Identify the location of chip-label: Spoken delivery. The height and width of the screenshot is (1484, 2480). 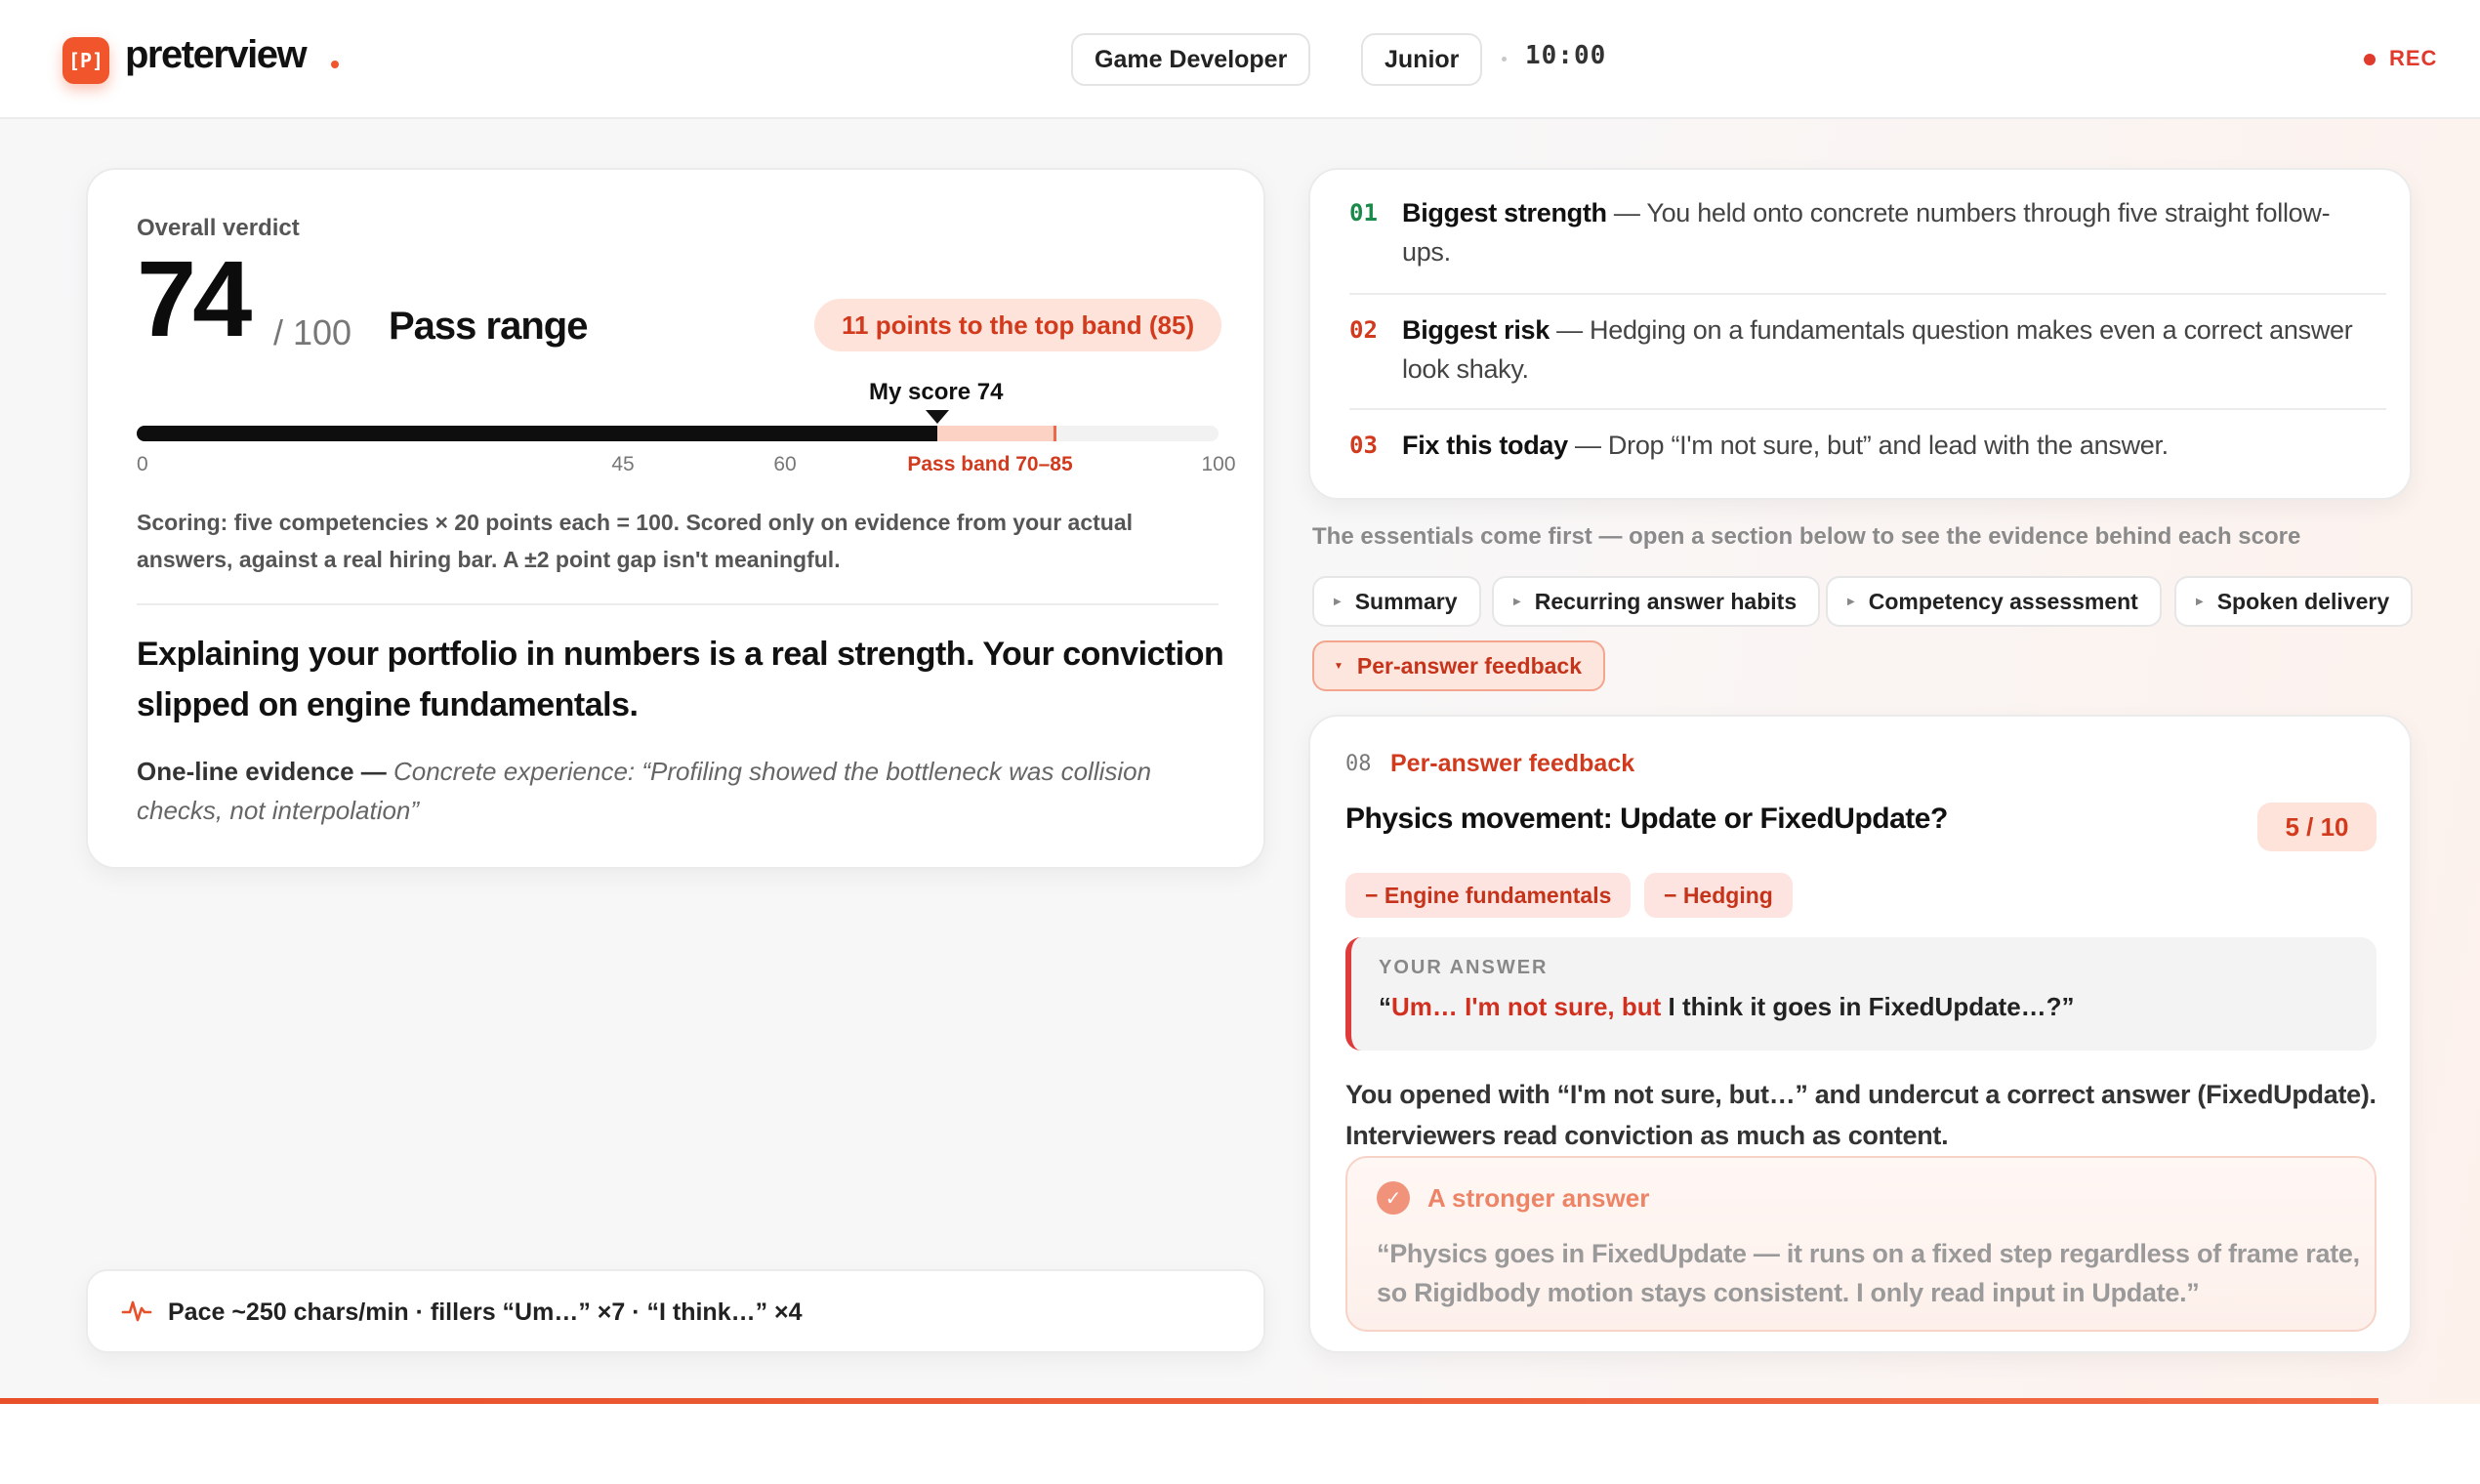
(2303, 601).